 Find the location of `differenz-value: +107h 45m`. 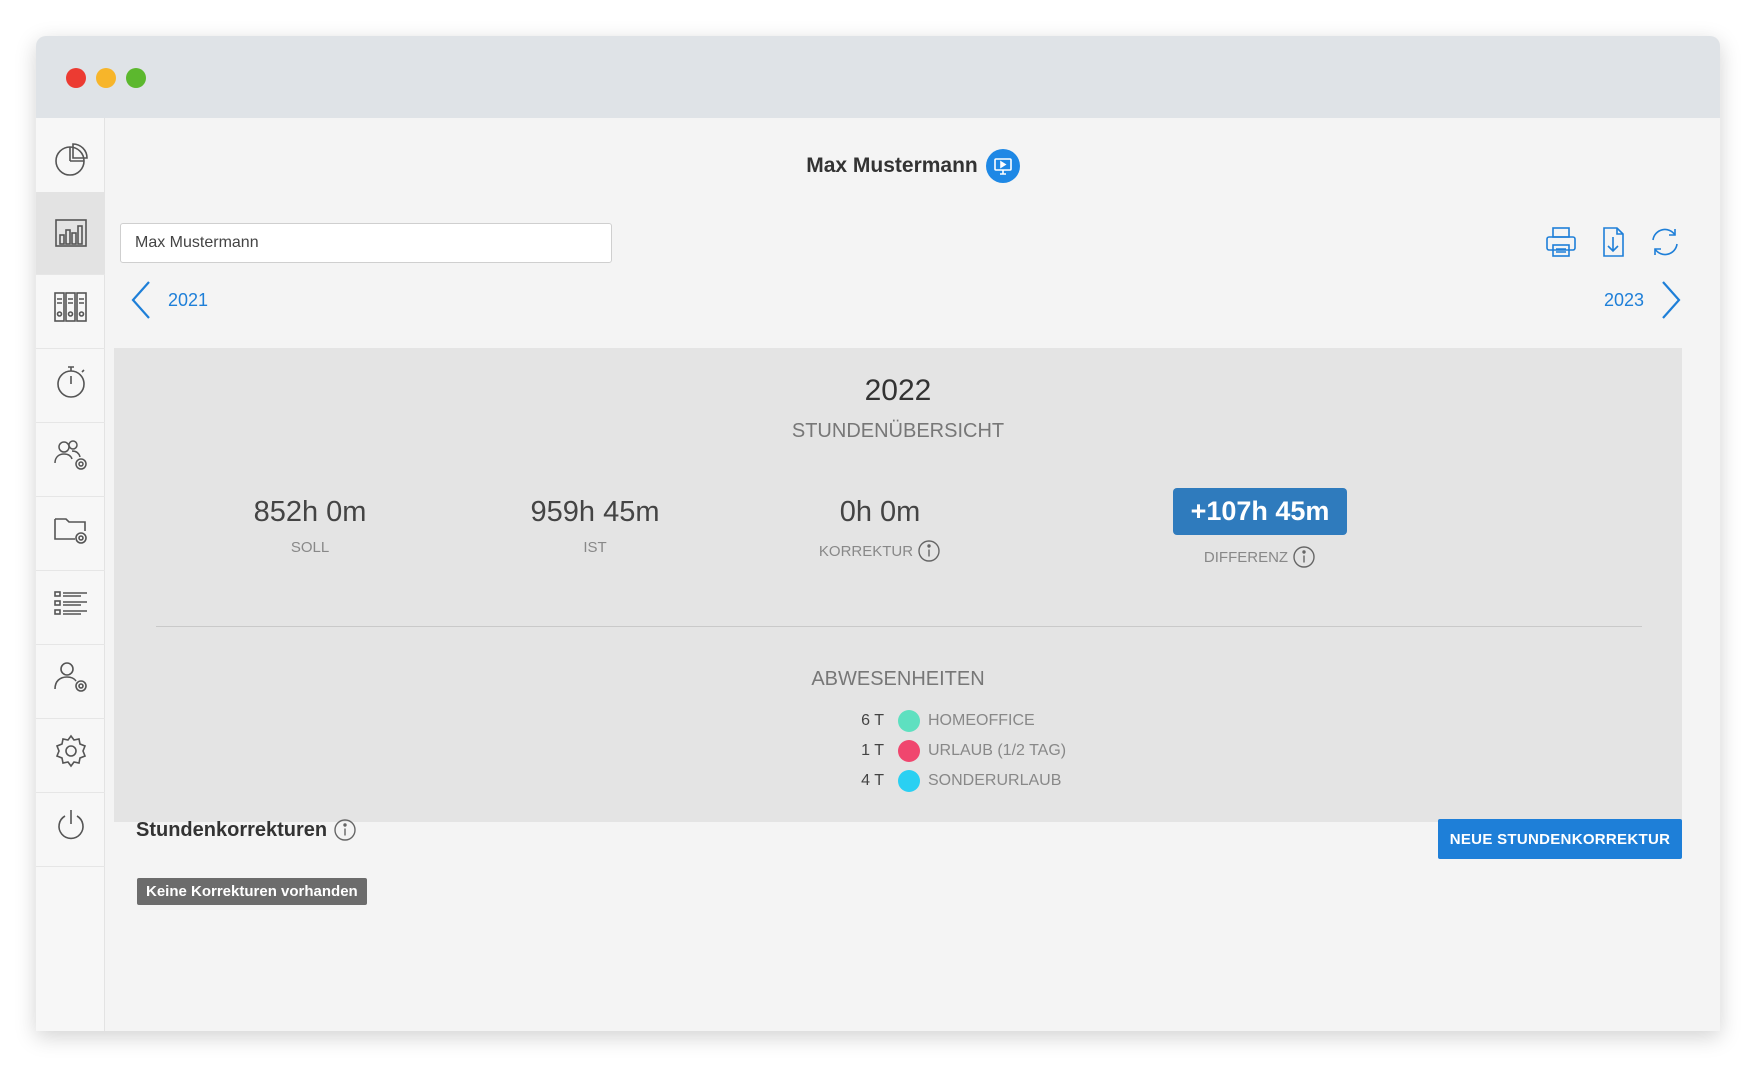

differenz-value: +107h 45m is located at coordinates (1260, 511).